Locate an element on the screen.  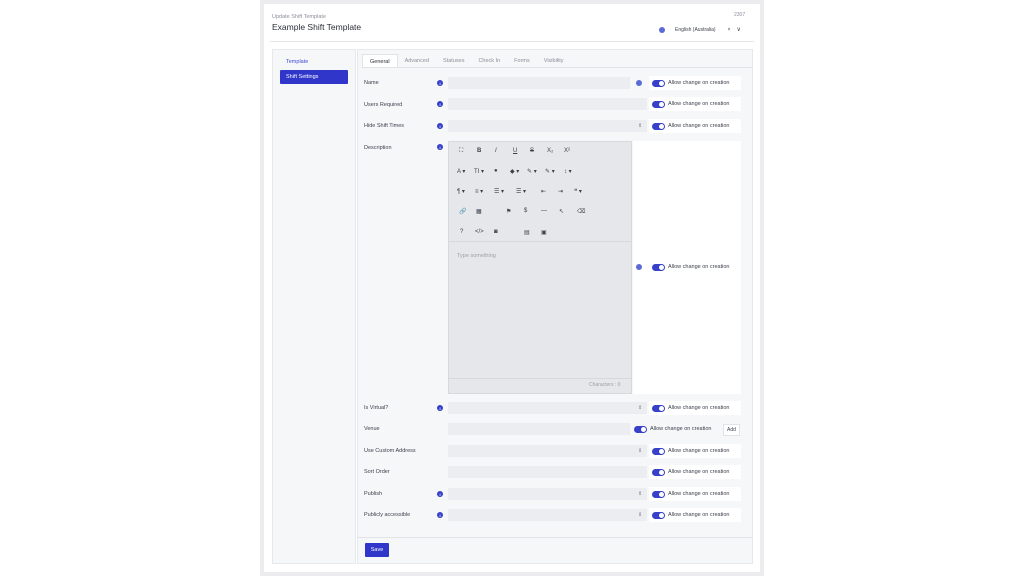
indent-icon: ⇥ is located at coordinates (560, 191).